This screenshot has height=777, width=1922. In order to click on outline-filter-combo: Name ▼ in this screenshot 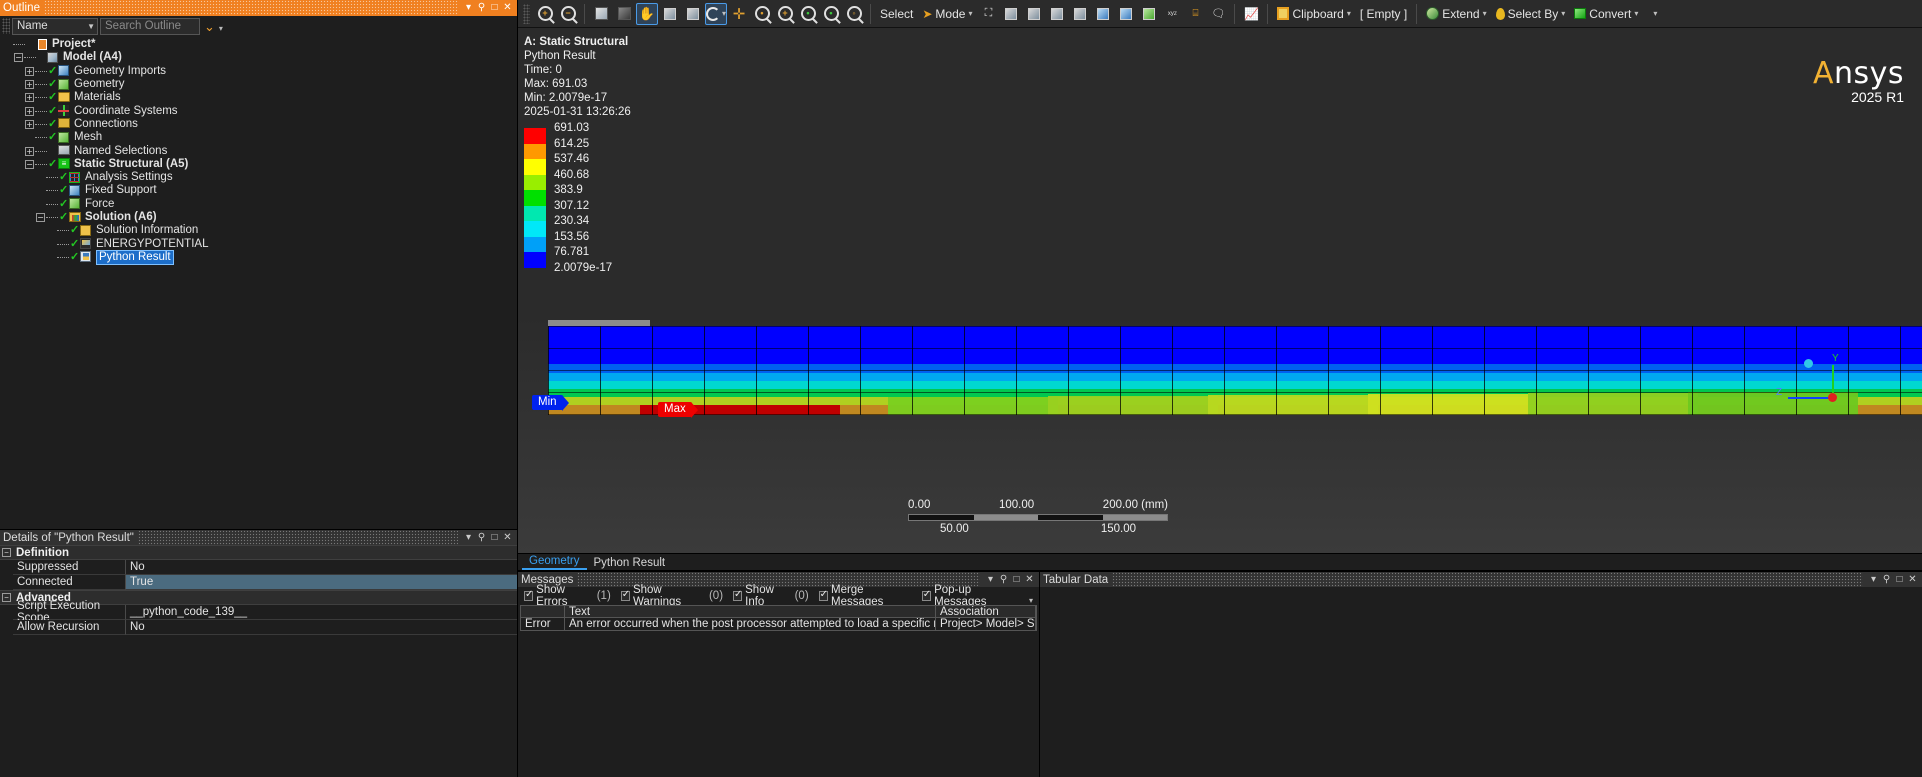, I will do `click(55, 26)`.